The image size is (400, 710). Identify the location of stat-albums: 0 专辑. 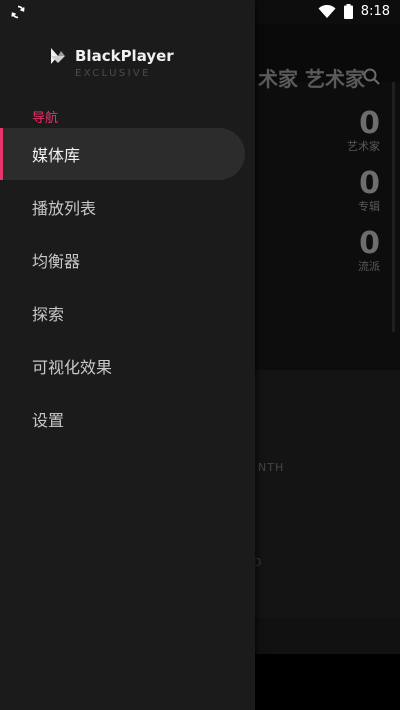
(369, 191).